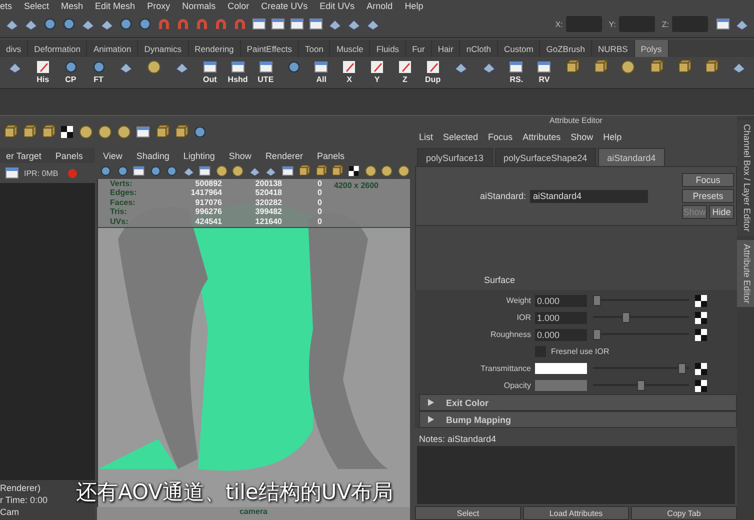 The width and height of the screenshot is (754, 520). I want to click on node-tab: polySurfaceShape24, so click(545, 157).